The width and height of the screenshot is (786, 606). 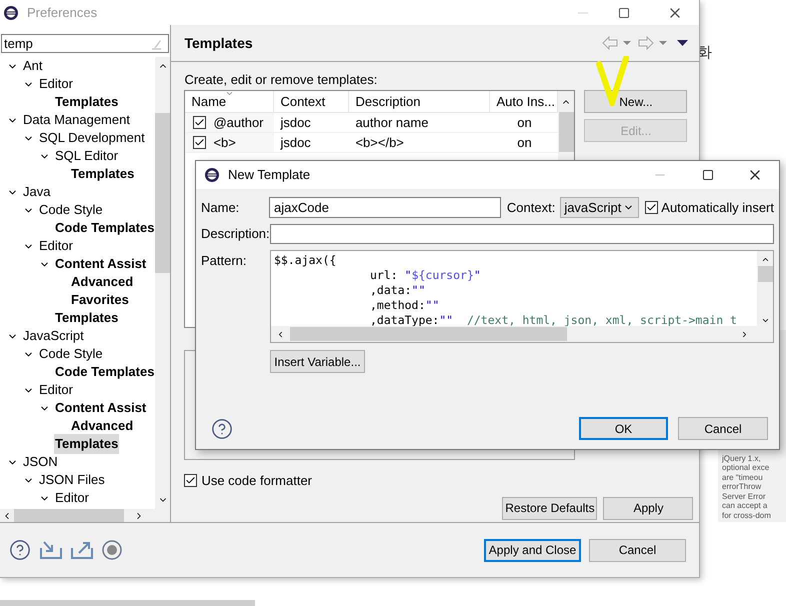 What do you see at coordinates (238, 123) in the screenshot?
I see `table-cell-text: @author` at bounding box center [238, 123].